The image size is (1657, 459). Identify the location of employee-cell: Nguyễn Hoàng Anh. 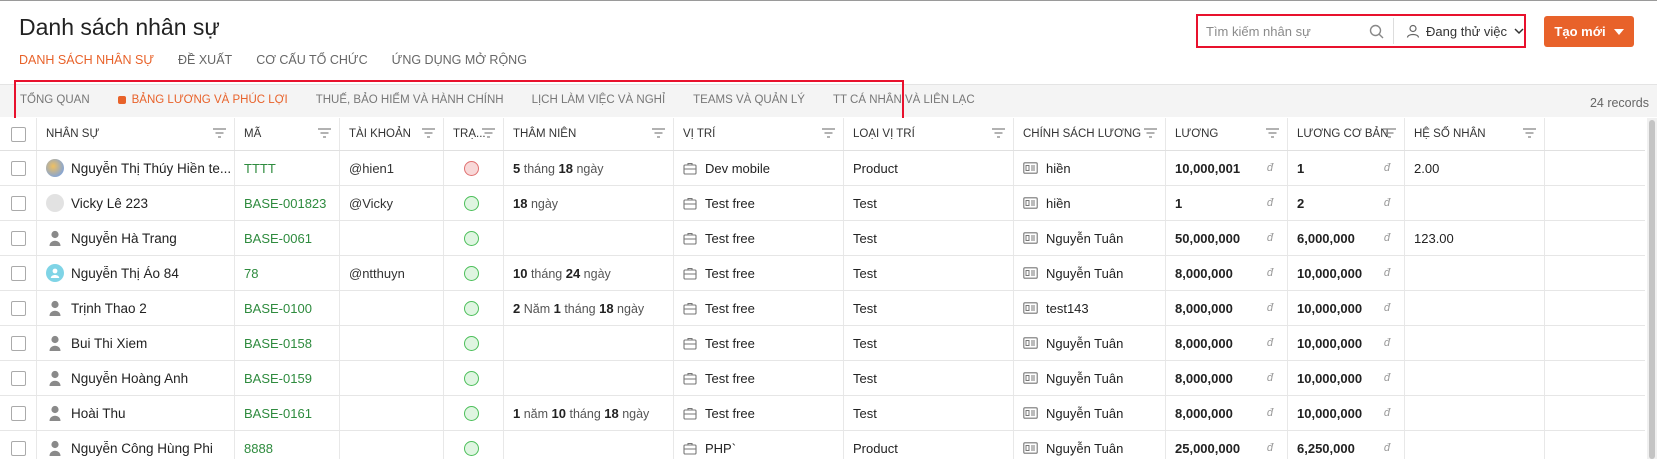
(136, 378).